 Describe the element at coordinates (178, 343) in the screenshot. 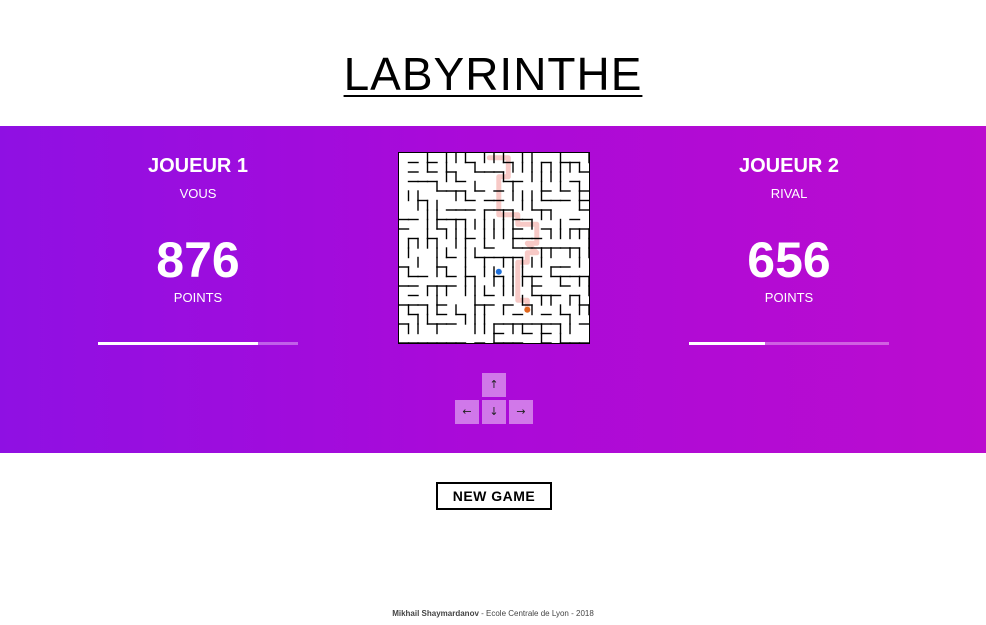

I see `player1-progress-fill` at that location.